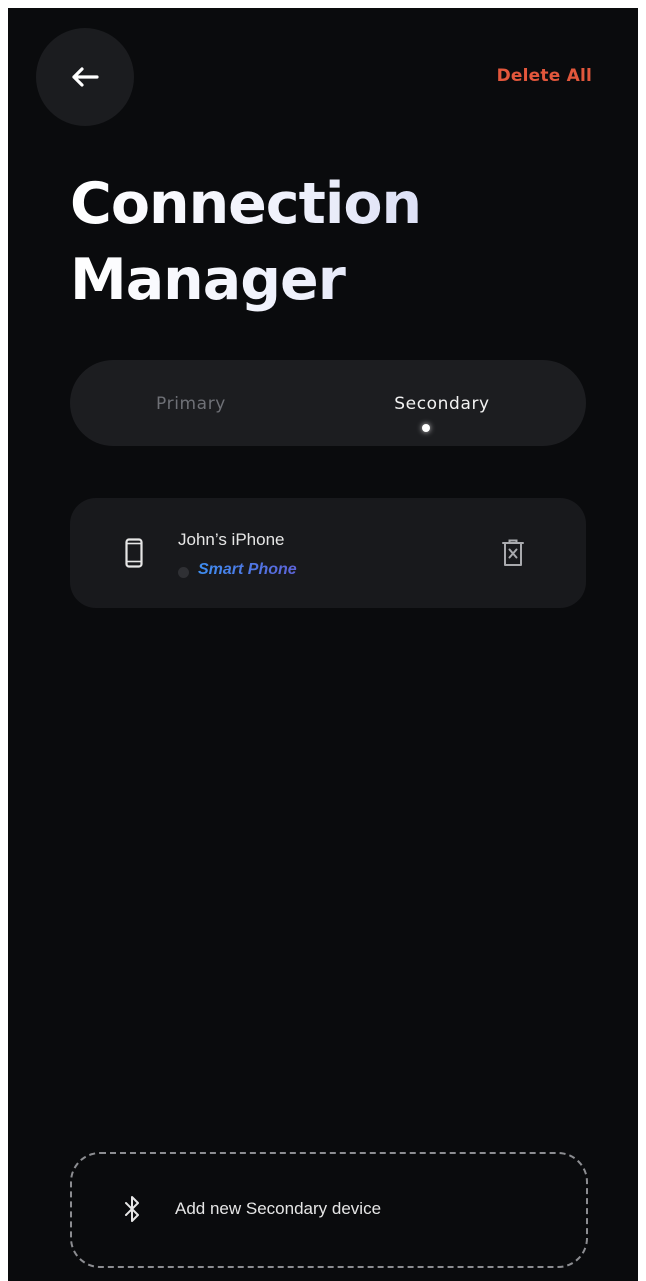 The image size is (646, 1281). What do you see at coordinates (207, 280) in the screenshot?
I see `page-title-line-2: Manager` at bounding box center [207, 280].